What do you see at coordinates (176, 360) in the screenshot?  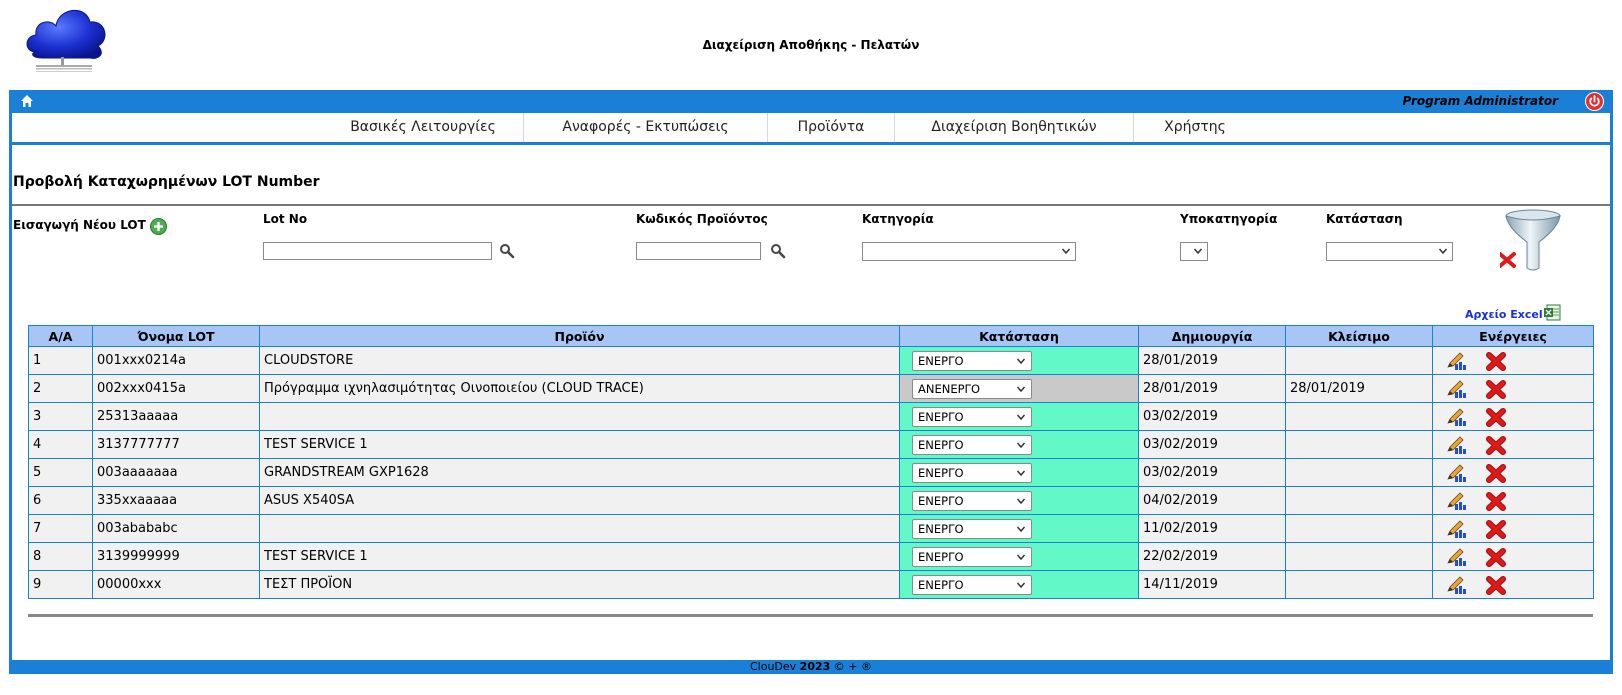 I see `cell-lot-name: 001xxx0214a` at bounding box center [176, 360].